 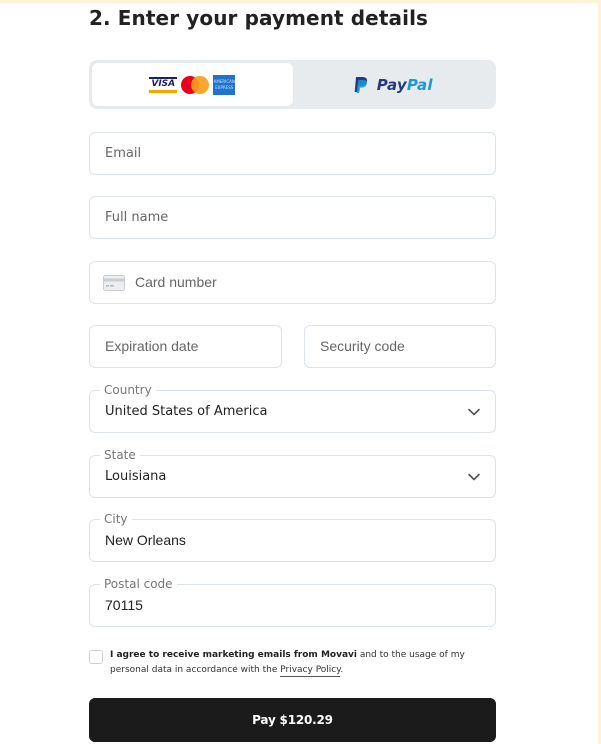 What do you see at coordinates (310, 671) in the screenshot?
I see `privacy-policy-link: Privacy Policy` at bounding box center [310, 671].